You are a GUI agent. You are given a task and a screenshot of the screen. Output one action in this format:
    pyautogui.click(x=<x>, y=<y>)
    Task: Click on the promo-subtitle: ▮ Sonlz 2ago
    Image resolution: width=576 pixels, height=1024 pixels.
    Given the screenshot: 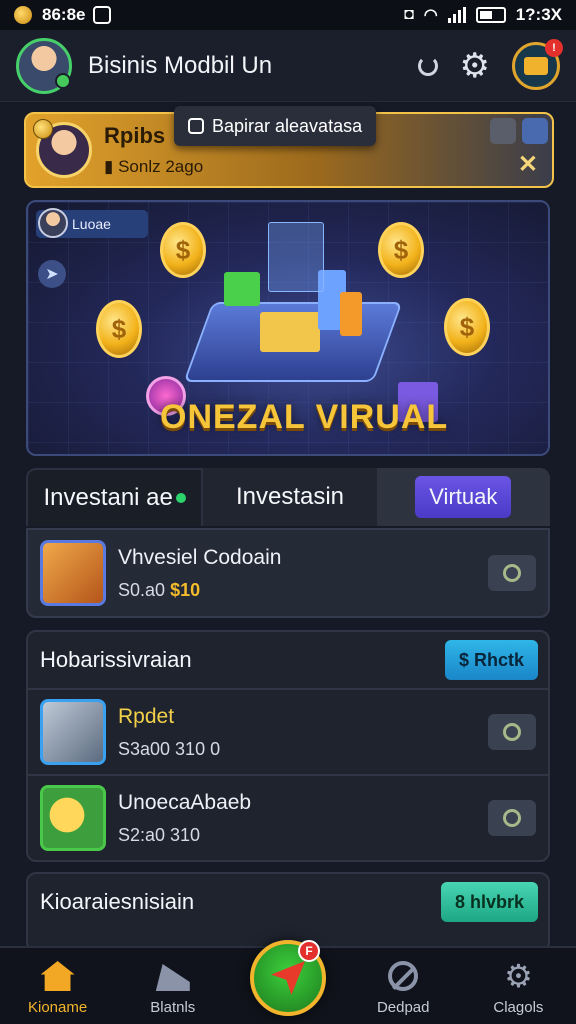 What is the action you would take?
    pyautogui.click(x=154, y=166)
    